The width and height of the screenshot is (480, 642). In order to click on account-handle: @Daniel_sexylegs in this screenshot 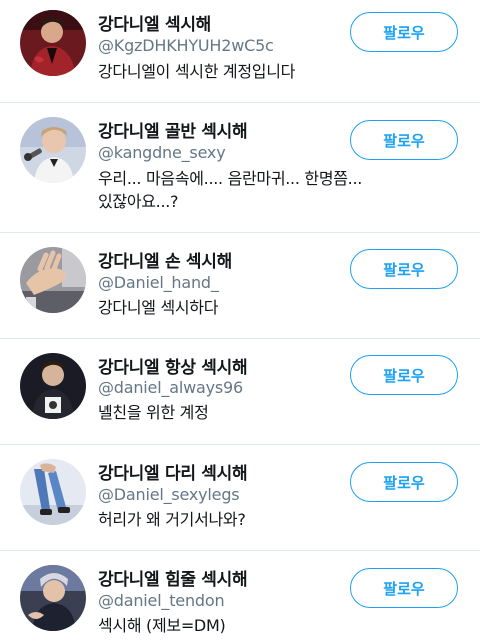, I will do `click(169, 494)`.